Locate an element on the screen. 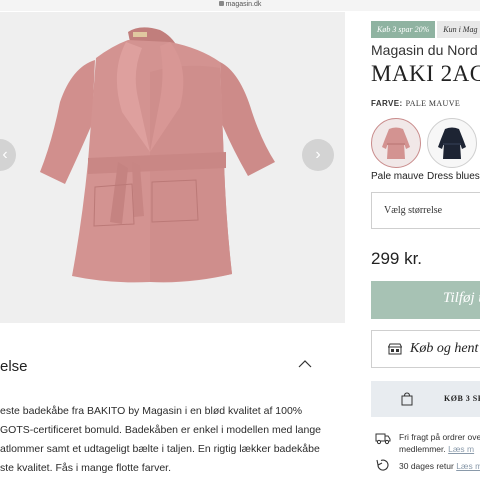  chevron-right-icon: › is located at coordinates (318, 154).